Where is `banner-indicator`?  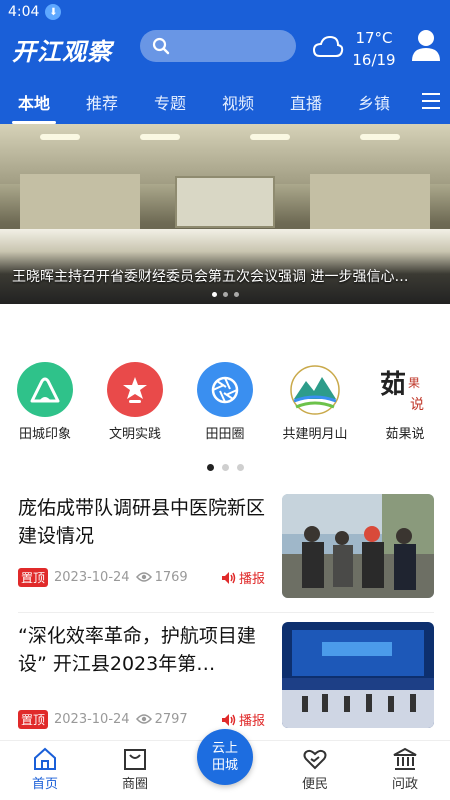 banner-indicator is located at coordinates (225, 294).